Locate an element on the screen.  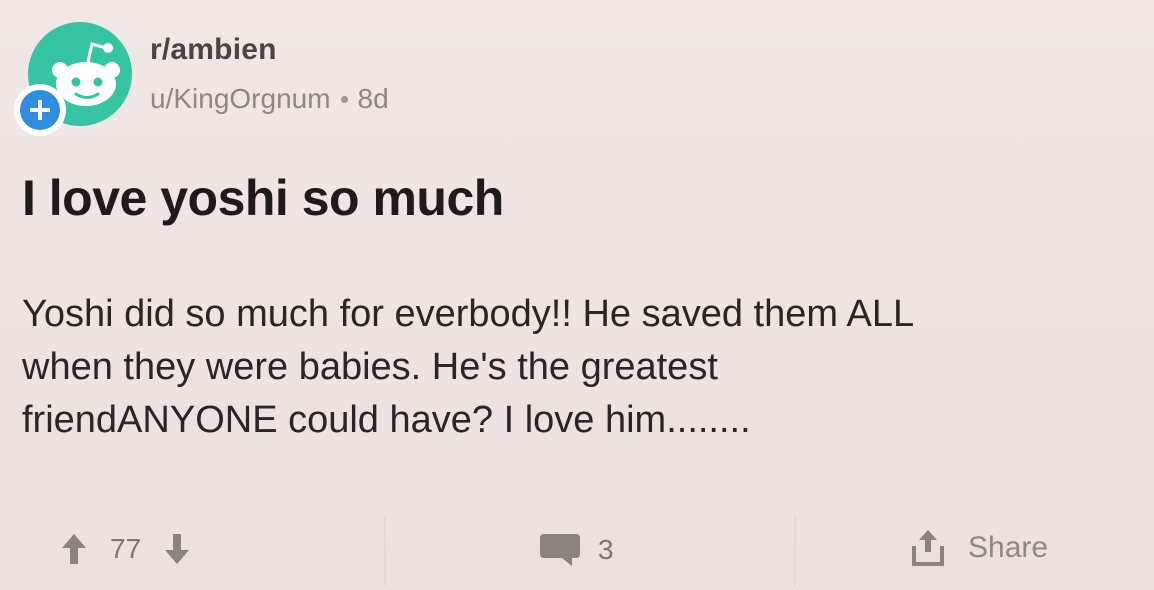
plus-icon is located at coordinates (40, 110).